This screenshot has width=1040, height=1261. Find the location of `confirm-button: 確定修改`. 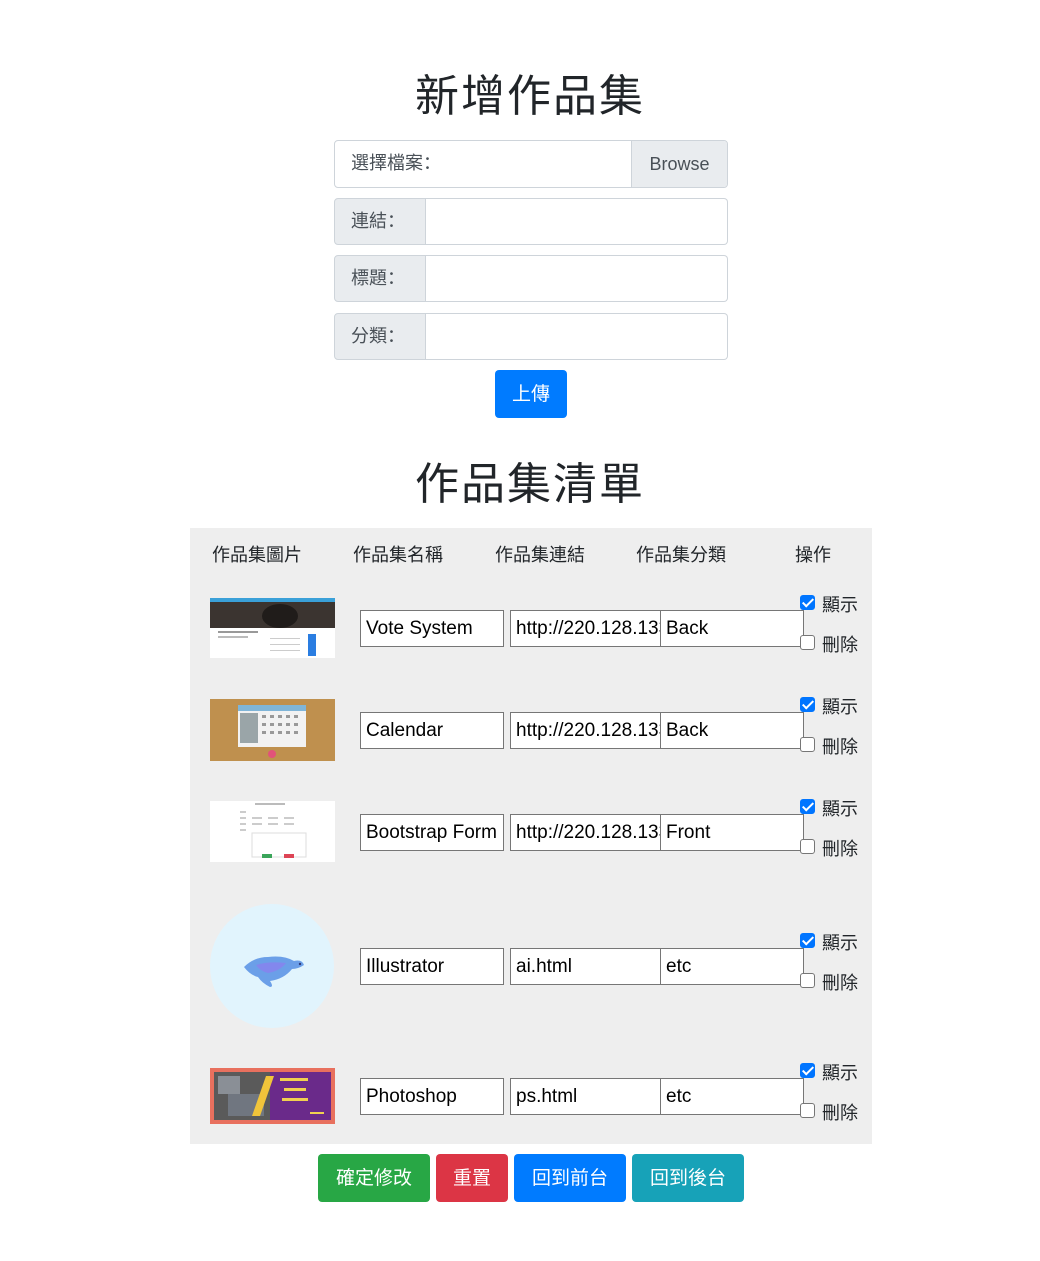

confirm-button: 確定修改 is located at coordinates (374, 1178).